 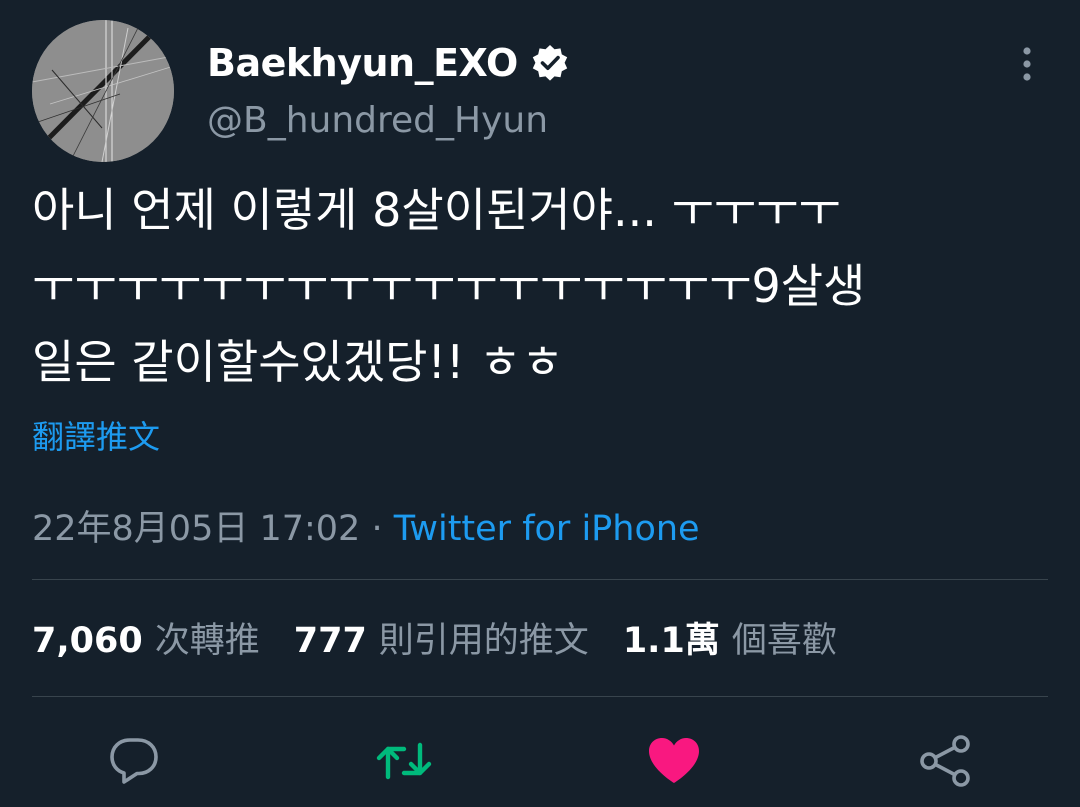 I want to click on reply-button, so click(x=134, y=761).